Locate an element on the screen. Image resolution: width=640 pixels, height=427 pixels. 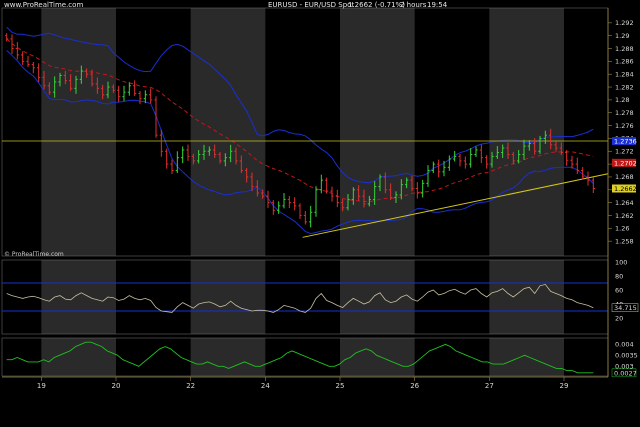
rsi-tick-label: 100 is located at coordinates (621, 262).